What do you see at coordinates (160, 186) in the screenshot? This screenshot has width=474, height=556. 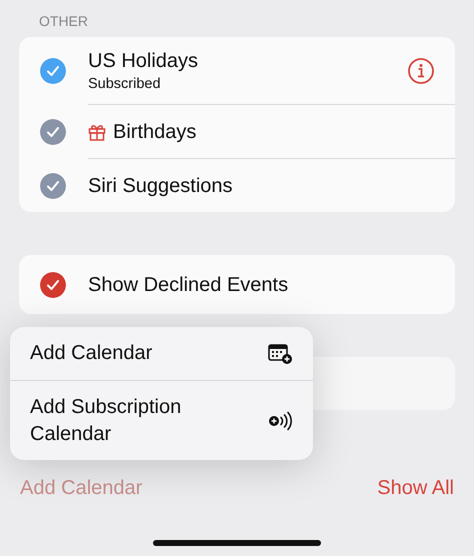 I see `calendar-name: Siri Suggestions` at bounding box center [160, 186].